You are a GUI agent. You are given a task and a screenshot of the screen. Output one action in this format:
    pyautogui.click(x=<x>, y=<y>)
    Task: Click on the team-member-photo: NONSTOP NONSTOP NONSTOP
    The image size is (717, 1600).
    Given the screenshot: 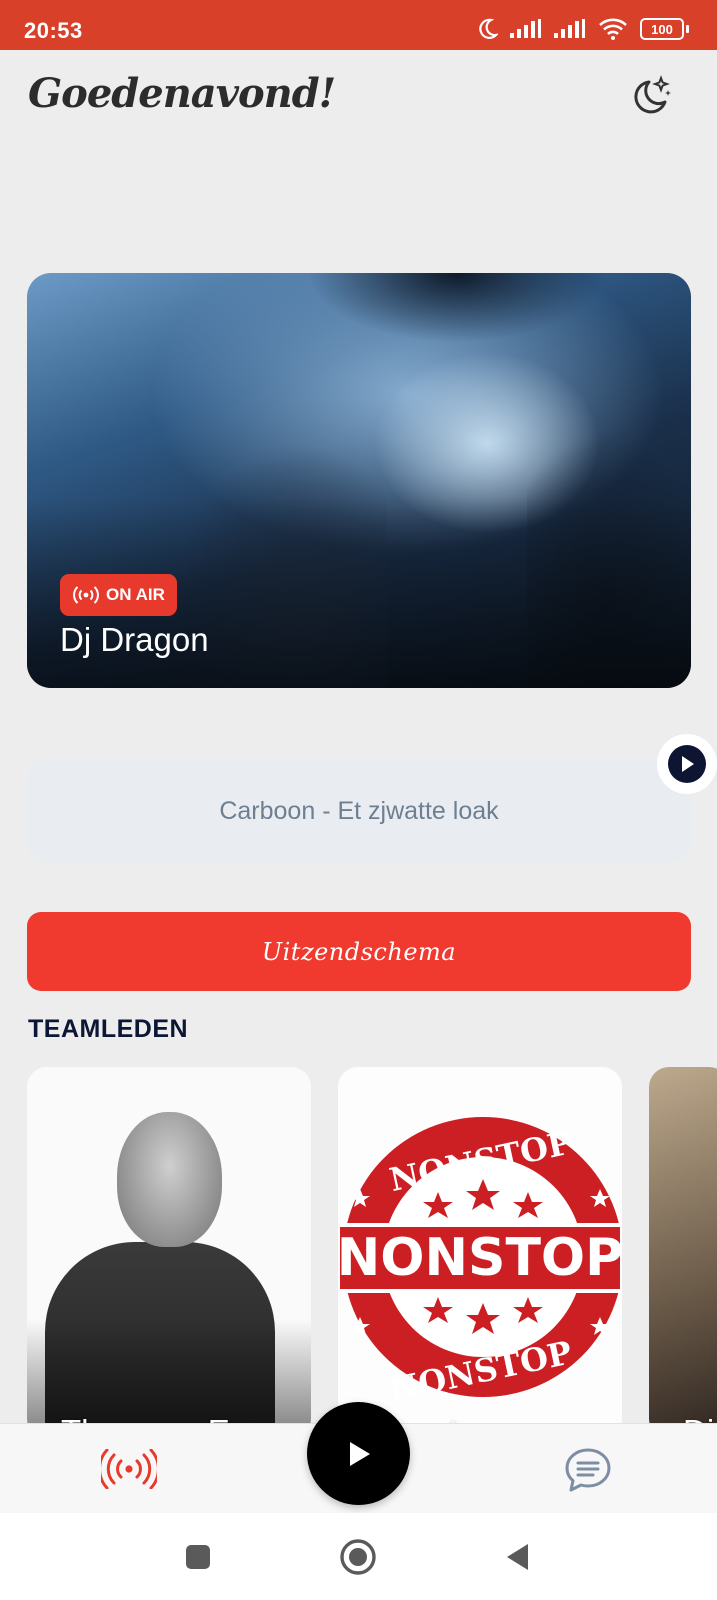 What is the action you would take?
    pyautogui.click(x=480, y=1253)
    